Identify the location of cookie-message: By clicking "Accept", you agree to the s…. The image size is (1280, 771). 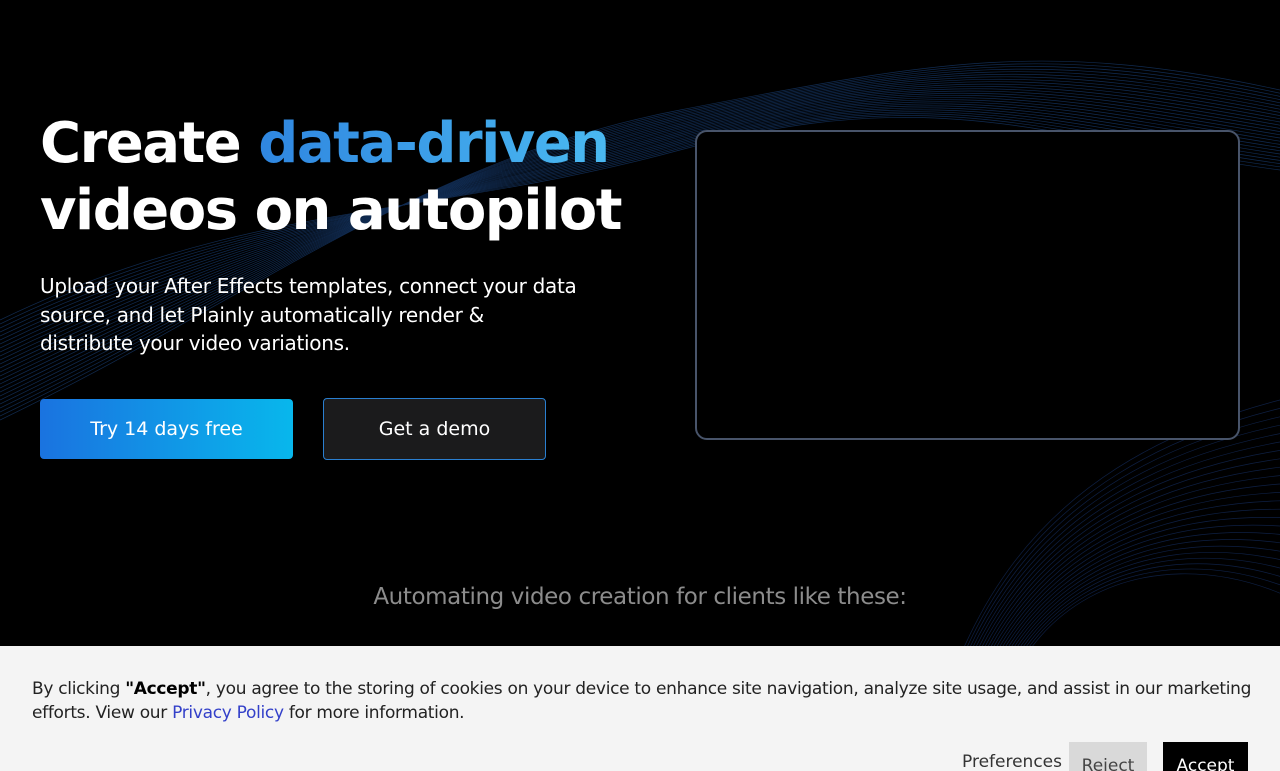
(642, 701).